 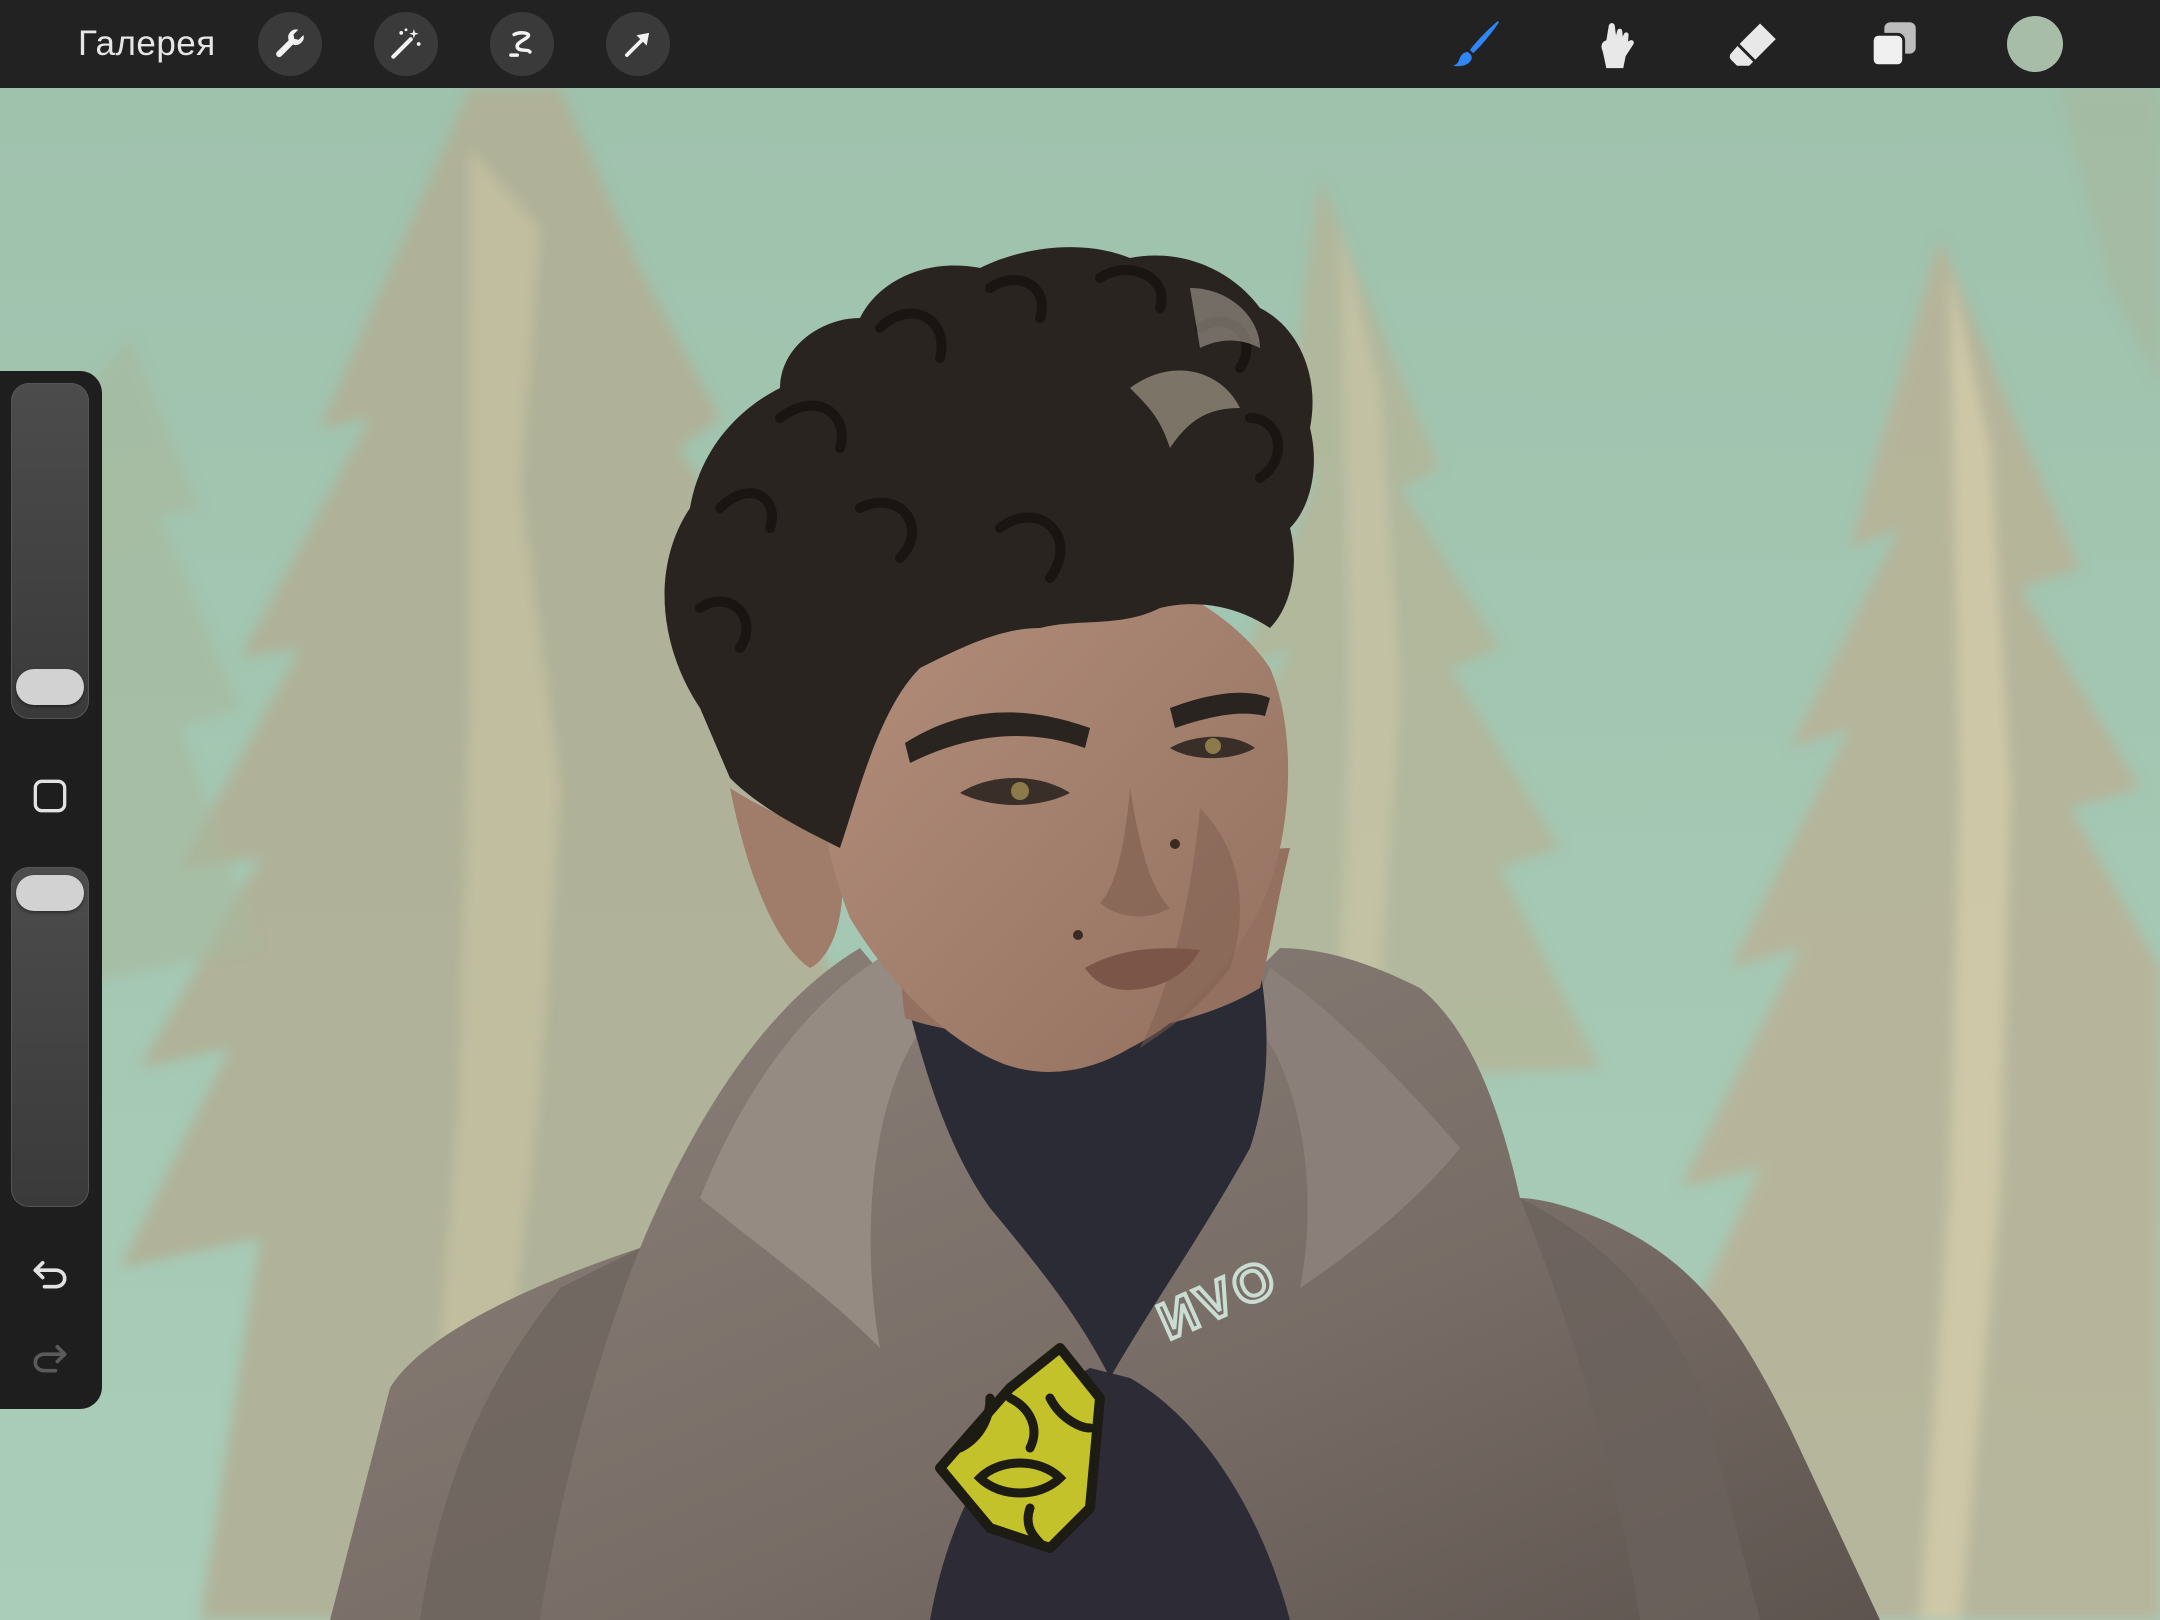 What do you see at coordinates (50, 687) in the screenshot?
I see `brush-size-thumb` at bounding box center [50, 687].